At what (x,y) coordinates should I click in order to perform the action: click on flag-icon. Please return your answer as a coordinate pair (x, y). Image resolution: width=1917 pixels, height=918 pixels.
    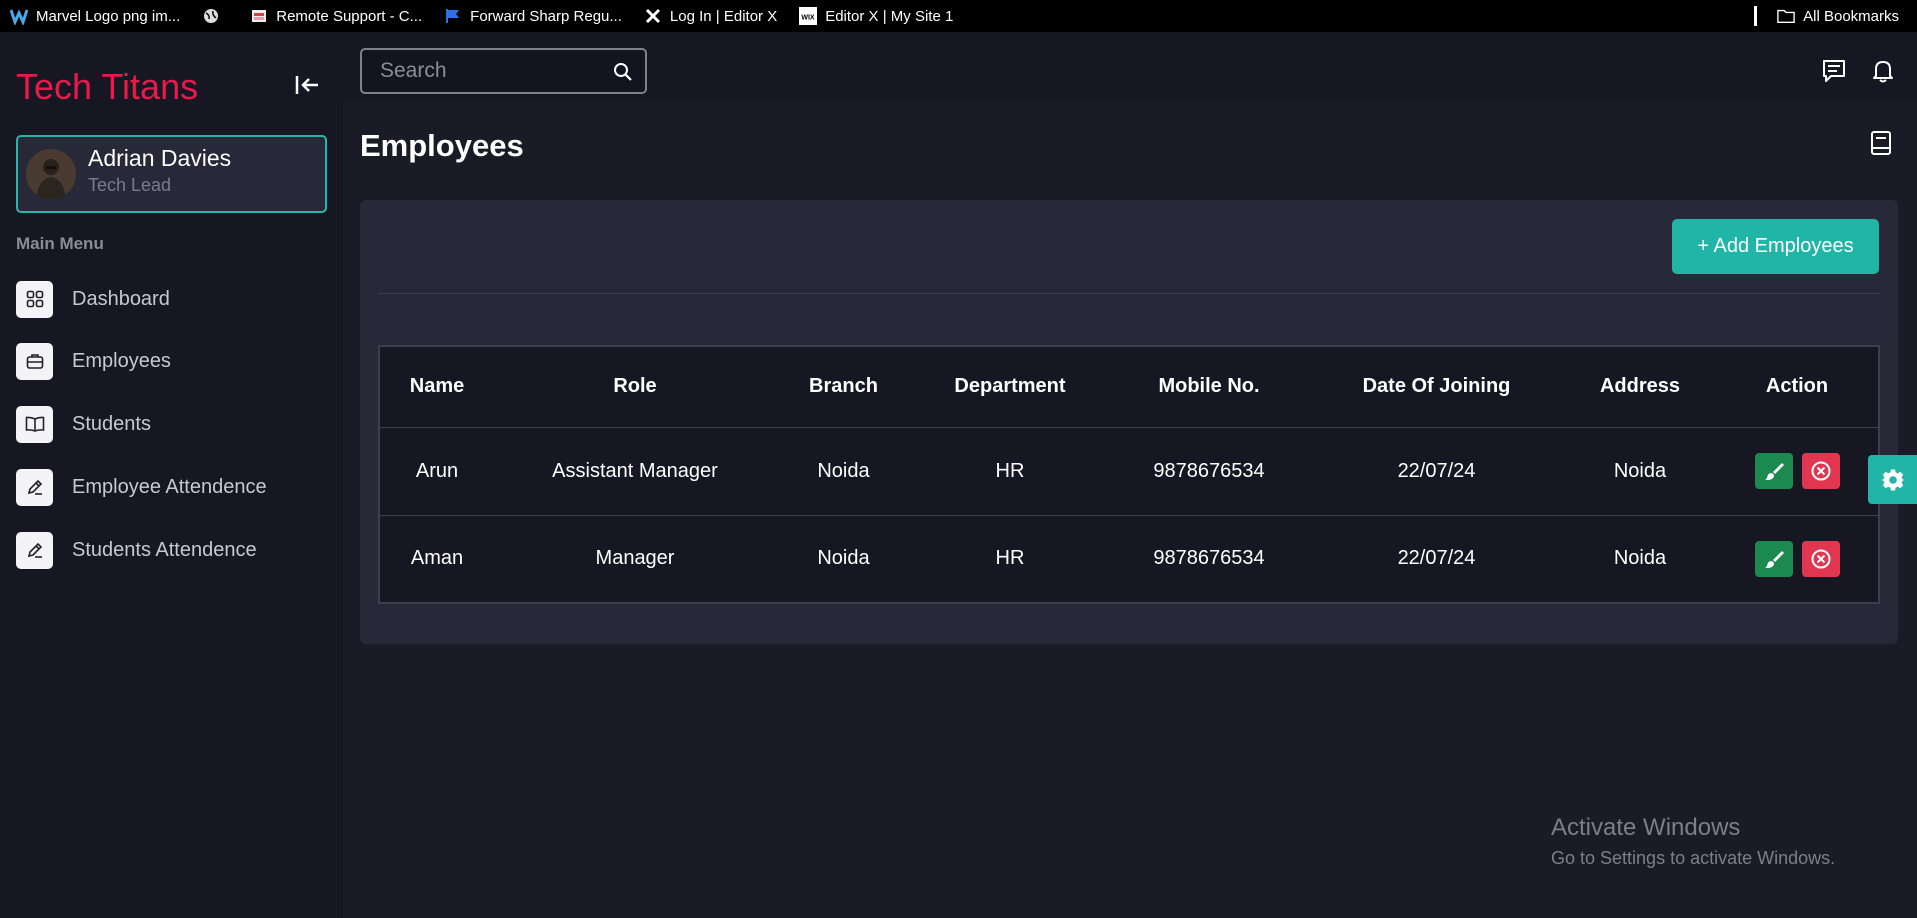
    Looking at the image, I should click on (453, 16).